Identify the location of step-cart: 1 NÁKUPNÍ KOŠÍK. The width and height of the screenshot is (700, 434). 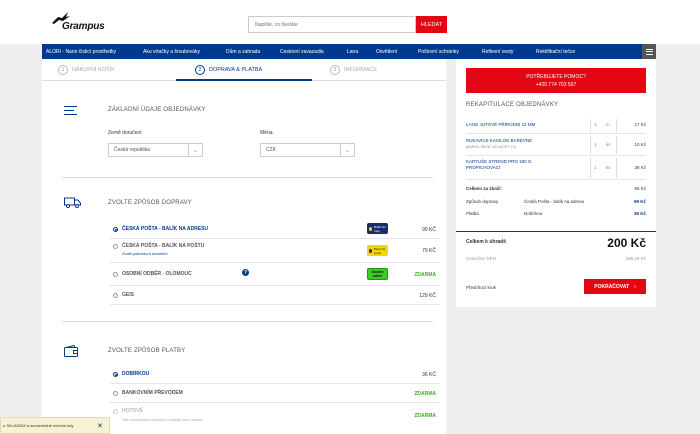
(86, 70).